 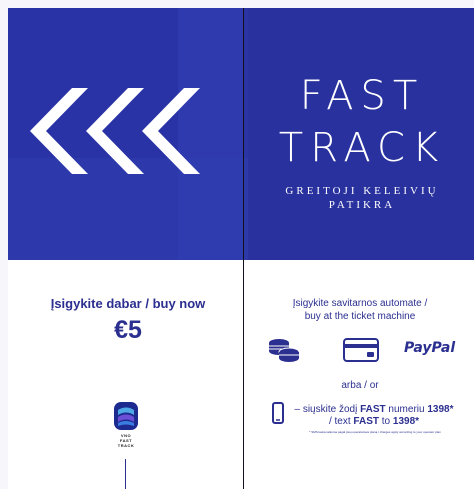 I want to click on fast-track-subtitle: GREITOJI KELEIVIŲ PATIKRA, so click(x=362, y=198).